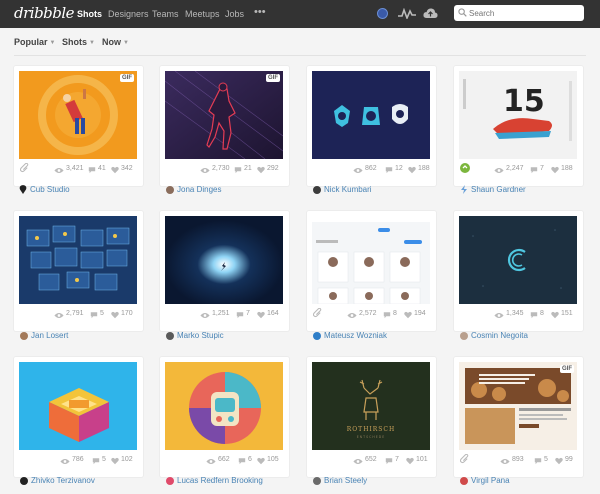 Image resolution: width=600 pixels, height=494 pixels. I want to click on shot-card: 15 2,247 7 188, so click(518, 126).